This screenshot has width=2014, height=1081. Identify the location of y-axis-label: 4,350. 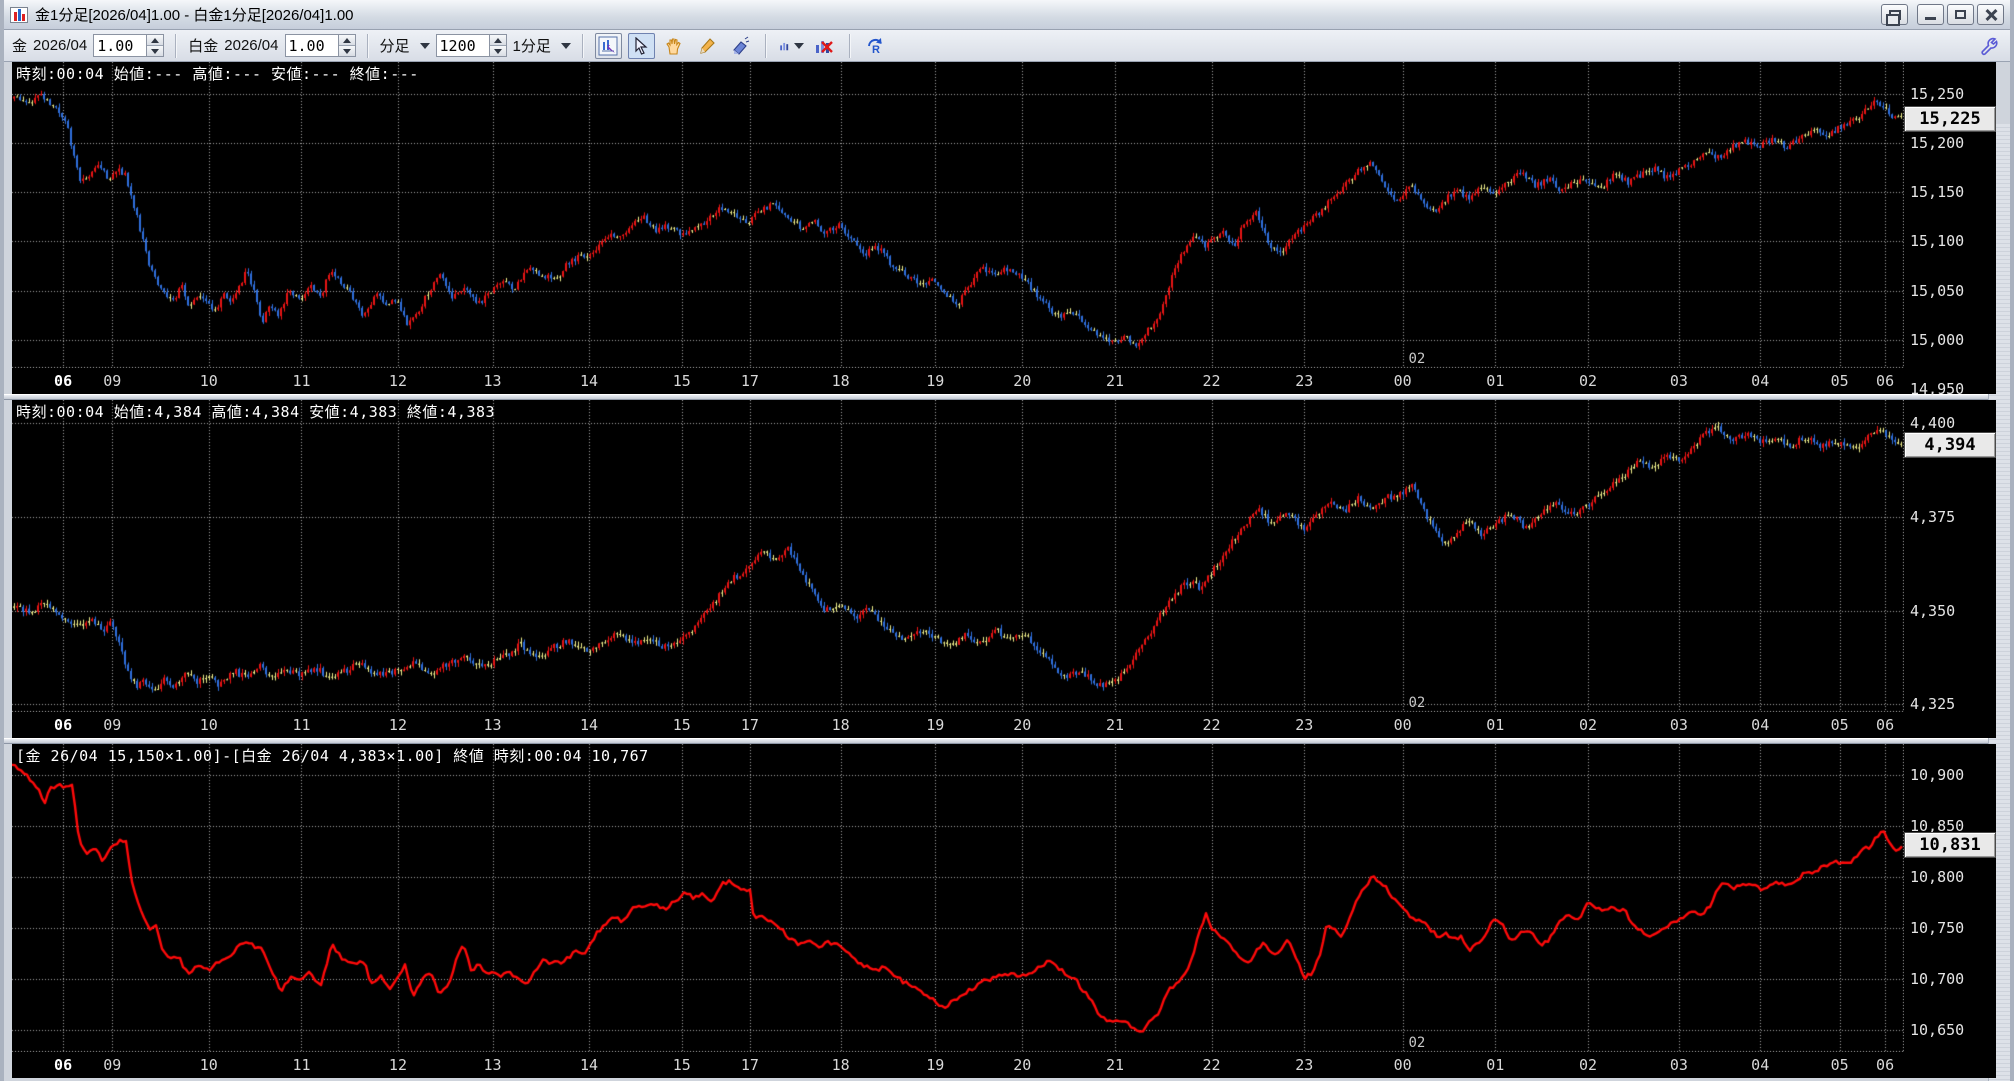
(1933, 610).